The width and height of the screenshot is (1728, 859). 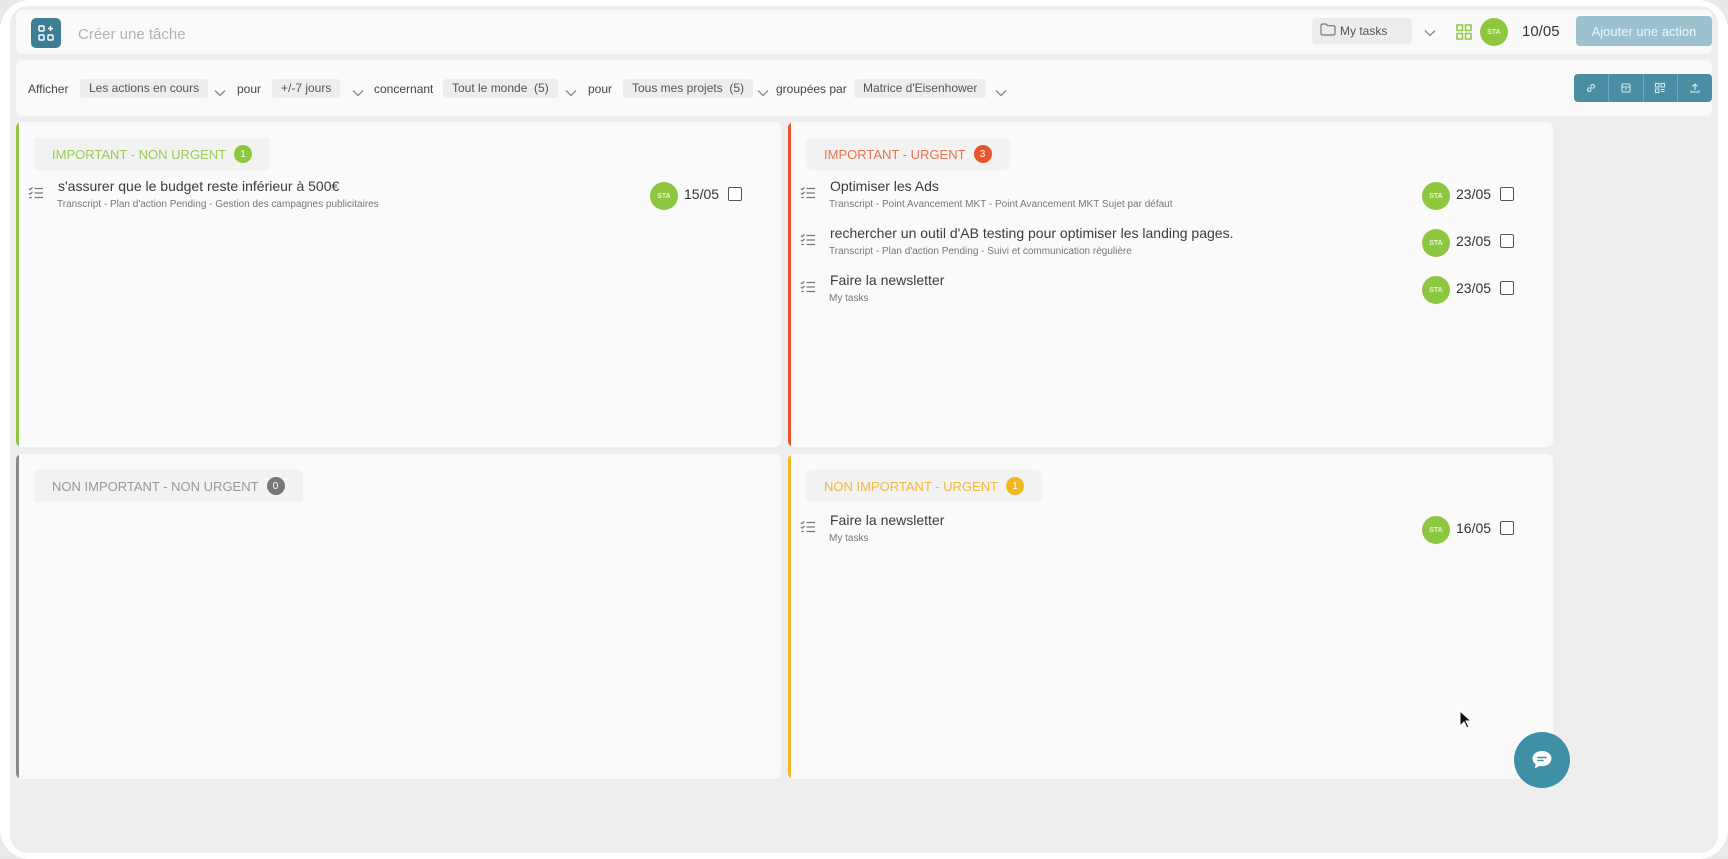 What do you see at coordinates (864, 32) in the screenshot?
I see `top-bar: My tasks STA 10/05 Ajouter une action` at bounding box center [864, 32].